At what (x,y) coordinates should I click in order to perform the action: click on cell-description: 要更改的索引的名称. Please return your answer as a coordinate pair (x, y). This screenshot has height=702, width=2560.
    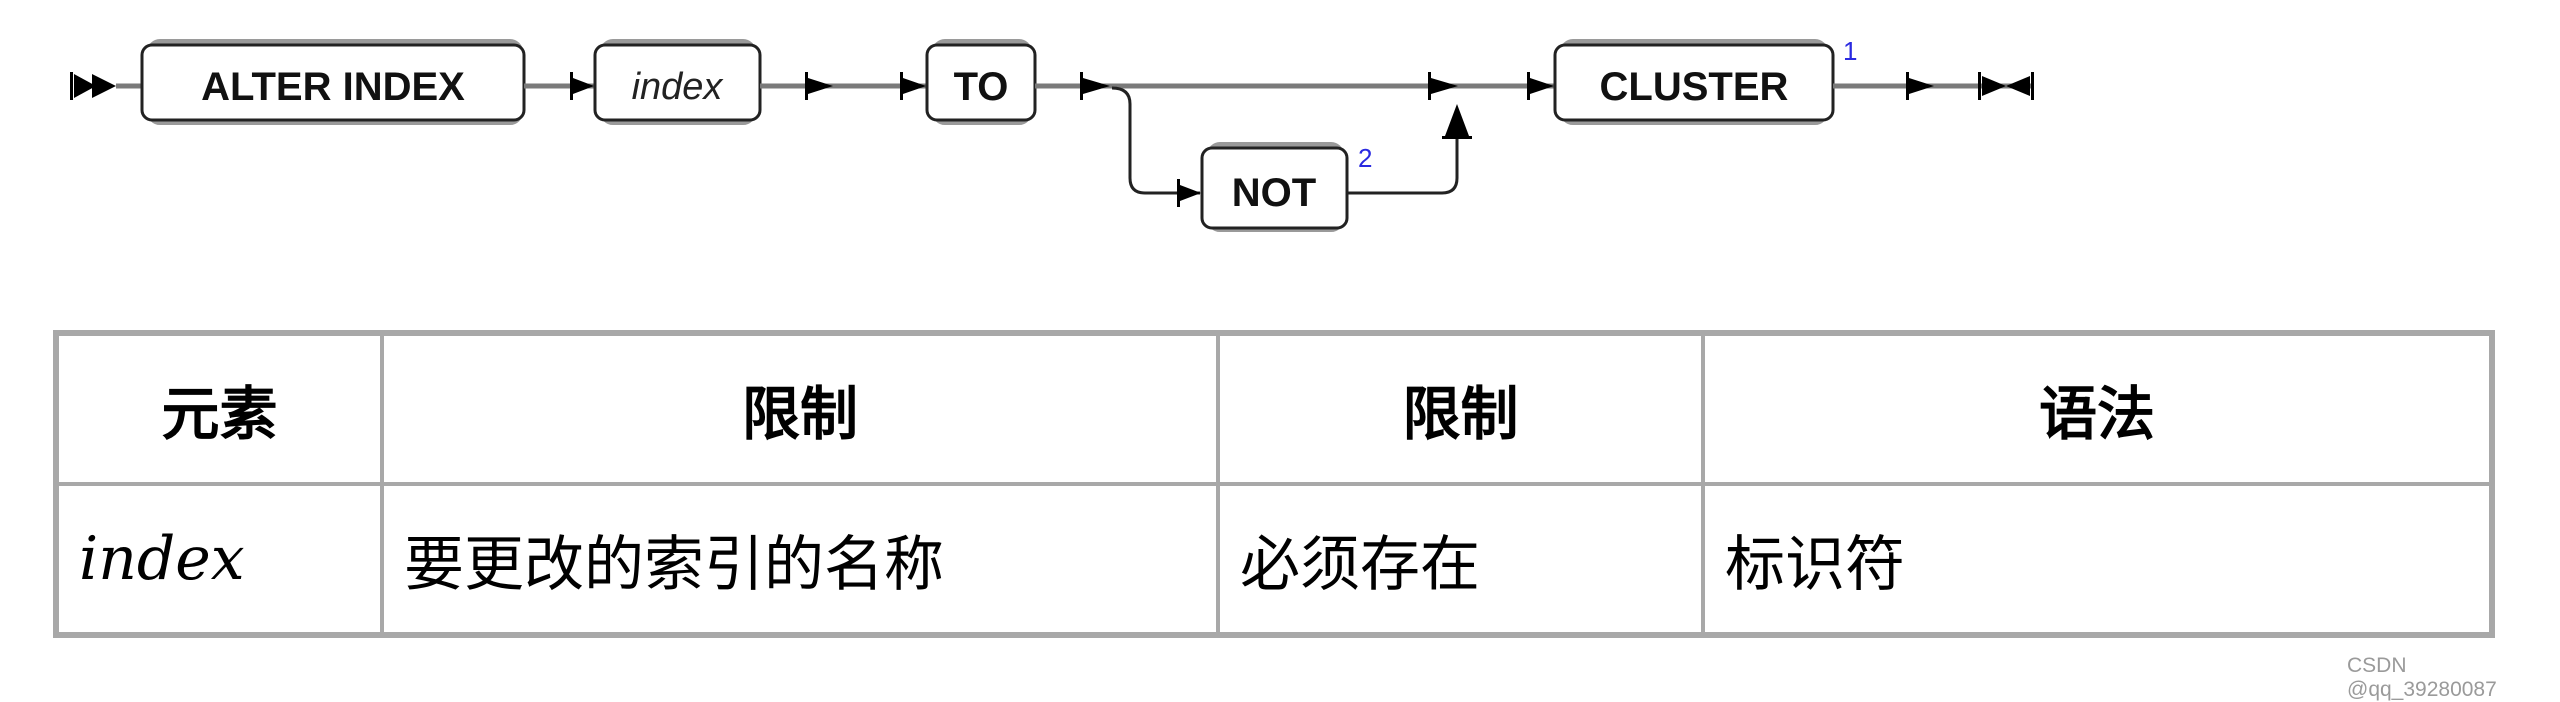
    Looking at the image, I should click on (800, 559).